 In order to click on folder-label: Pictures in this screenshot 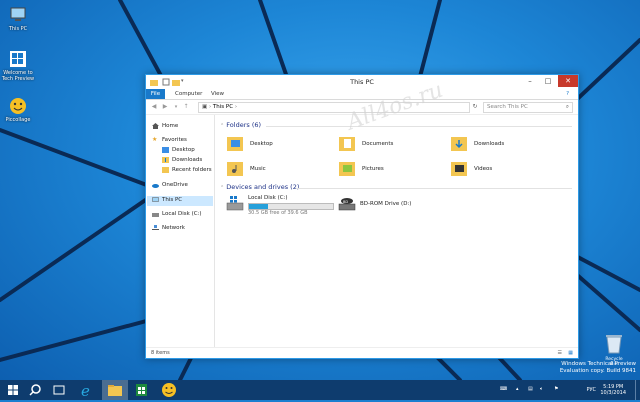, I will do `click(373, 169)`.